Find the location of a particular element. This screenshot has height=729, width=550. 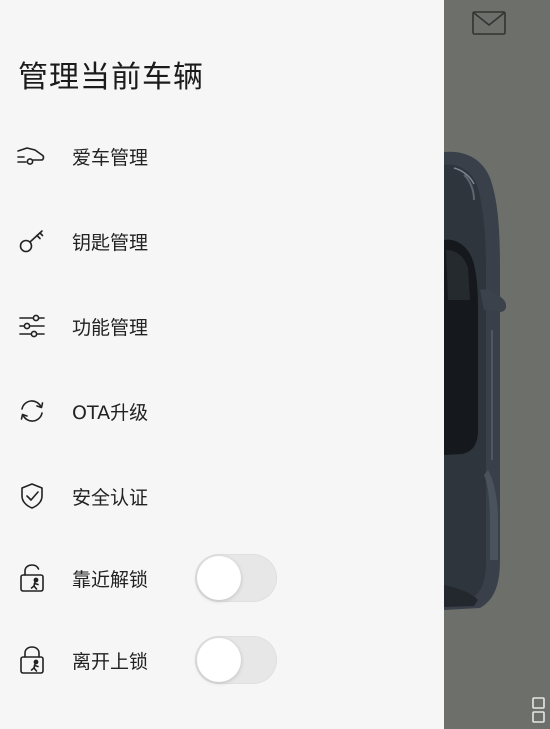

grid-button is located at coordinates (539, 710).